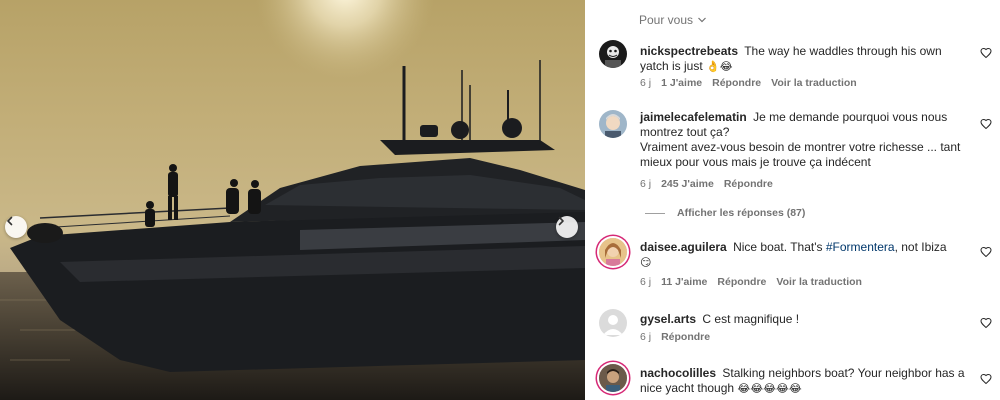  I want to click on divider, so click(655, 213).